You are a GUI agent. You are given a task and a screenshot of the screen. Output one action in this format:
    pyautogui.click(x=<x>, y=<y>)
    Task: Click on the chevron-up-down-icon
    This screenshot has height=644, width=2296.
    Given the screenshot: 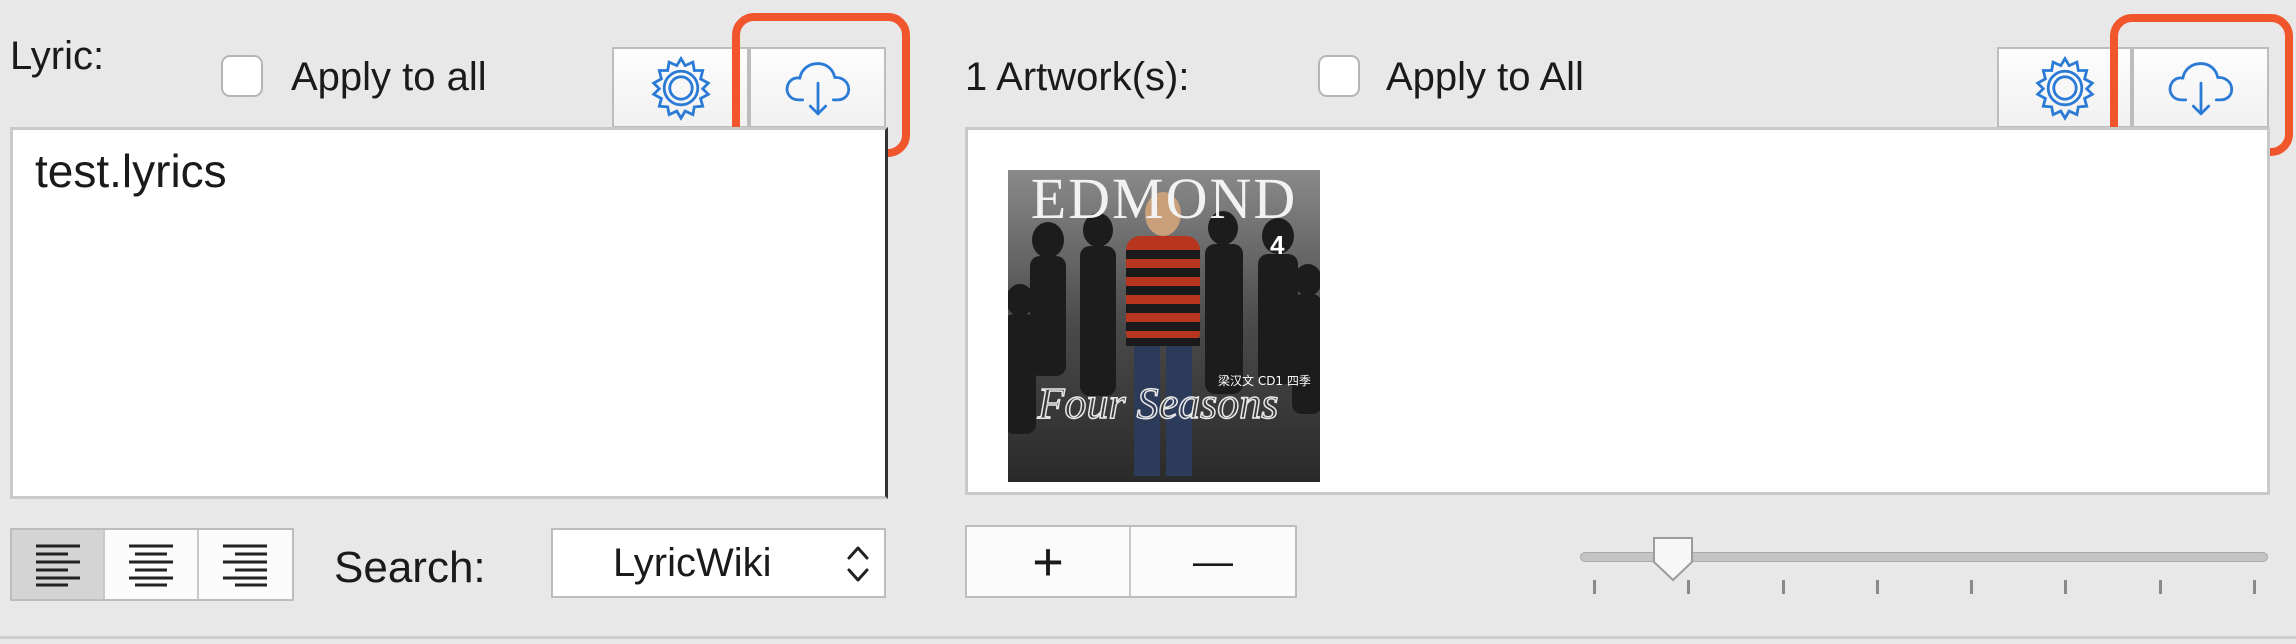 What is the action you would take?
    pyautogui.click(x=858, y=564)
    